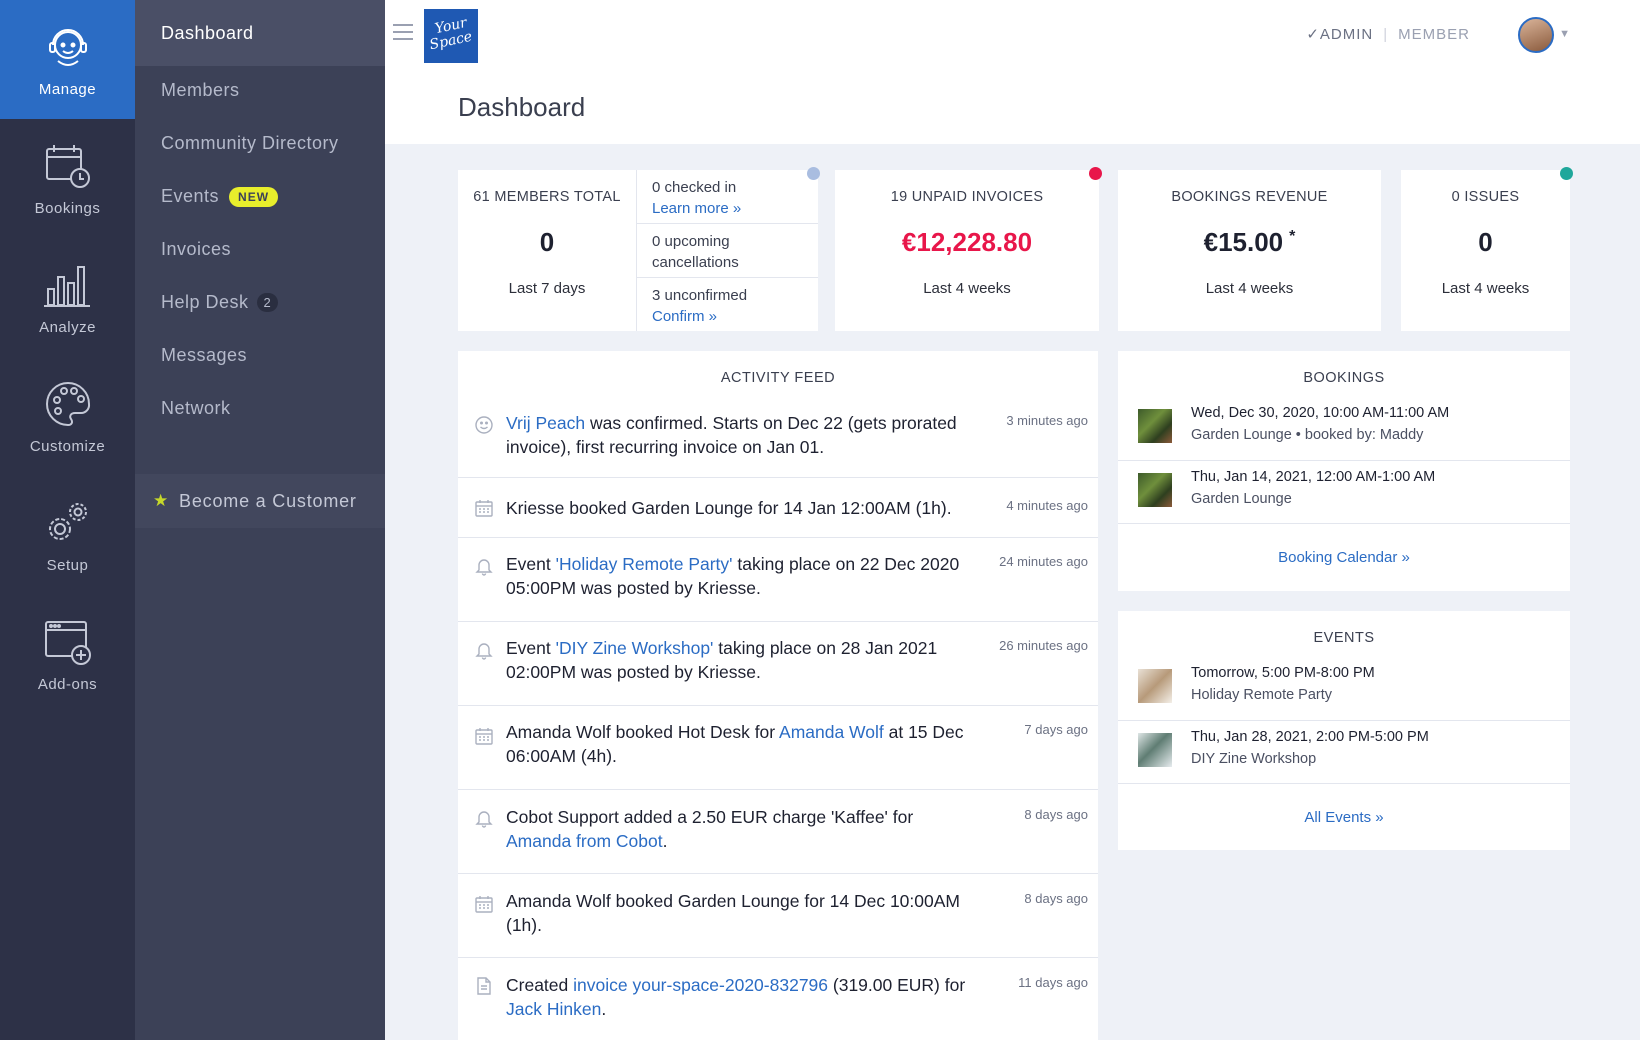 The height and width of the screenshot is (1040, 1640). I want to click on bell-icon, so click(484, 819).